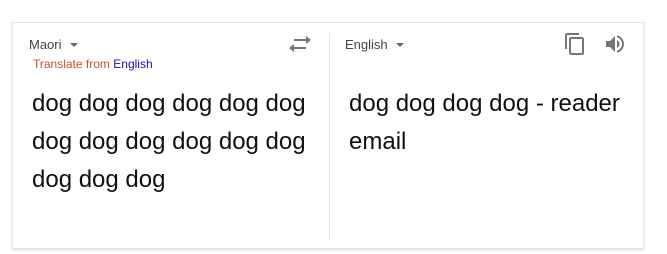 The image size is (667, 254). Describe the element at coordinates (615, 44) in the screenshot. I see `speaker-icon` at that location.